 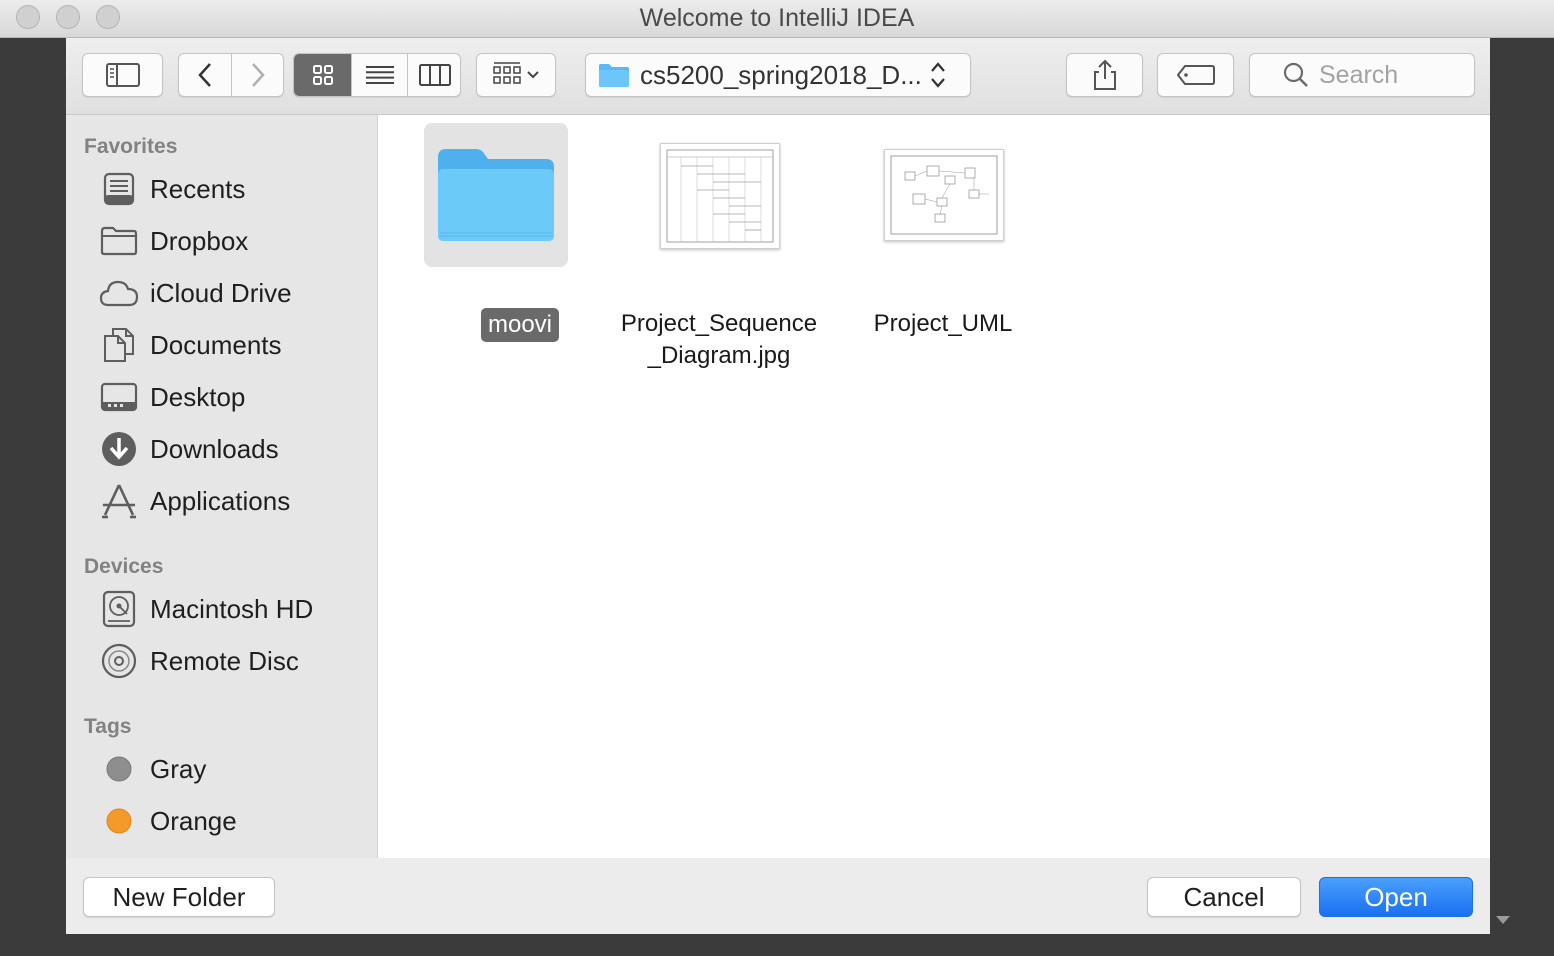 I want to click on sequence-diagram-thumbnail-icon, so click(x=720, y=196).